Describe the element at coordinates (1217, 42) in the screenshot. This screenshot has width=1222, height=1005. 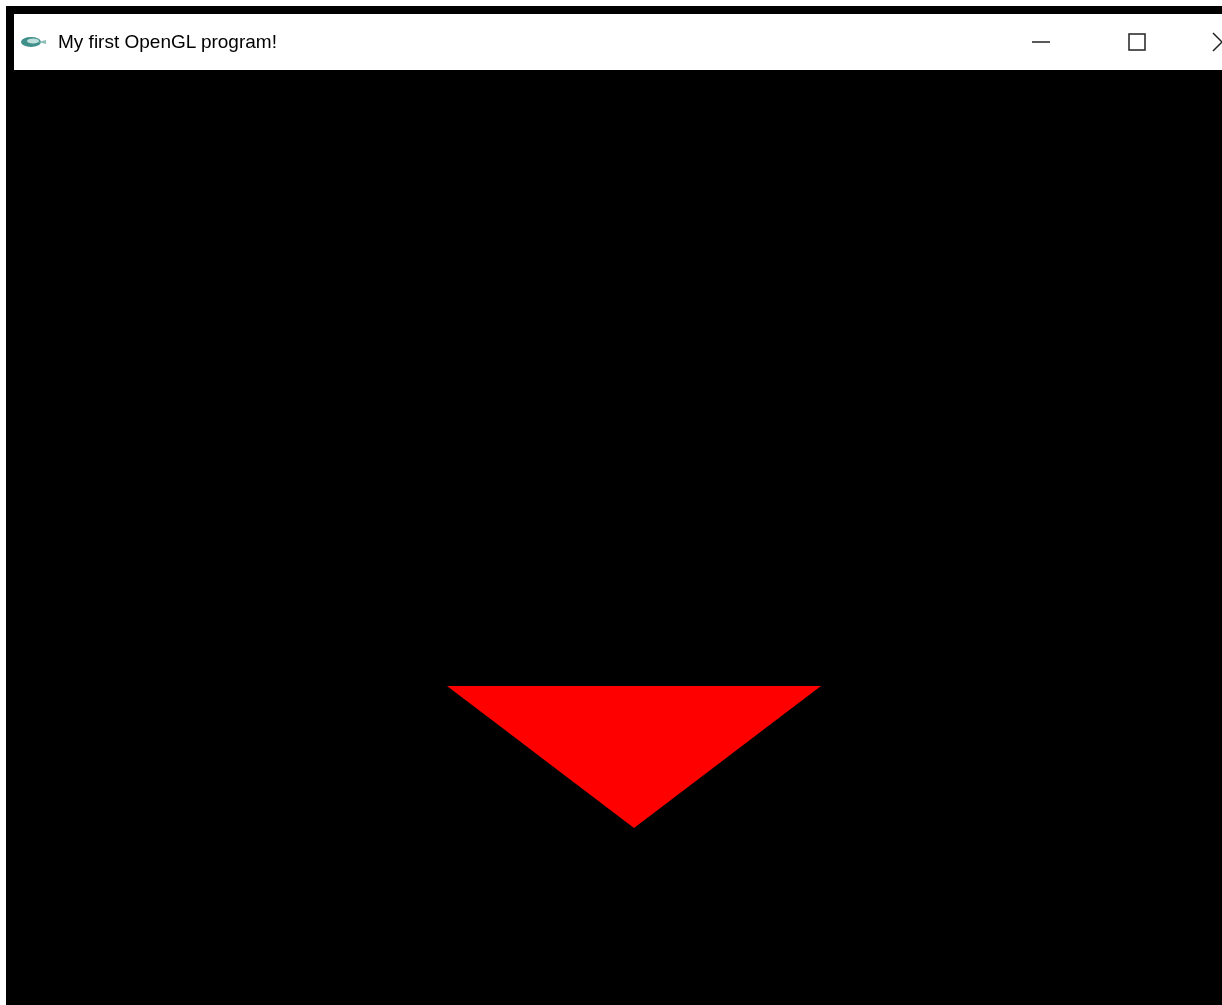
I see `close-icon` at that location.